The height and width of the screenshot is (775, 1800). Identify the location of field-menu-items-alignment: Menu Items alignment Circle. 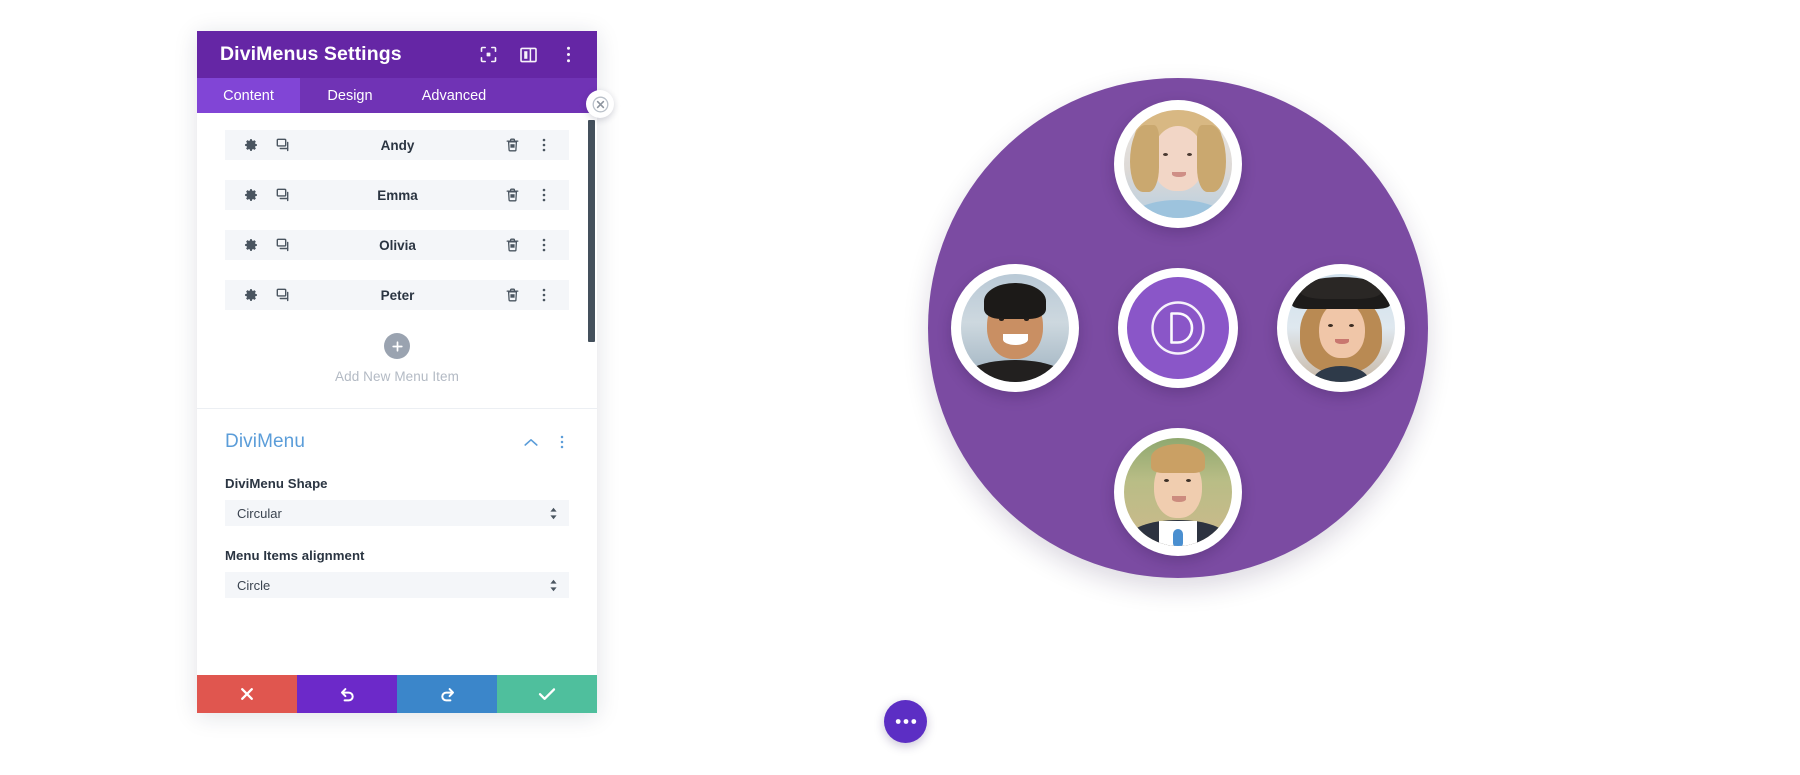
(397, 573).